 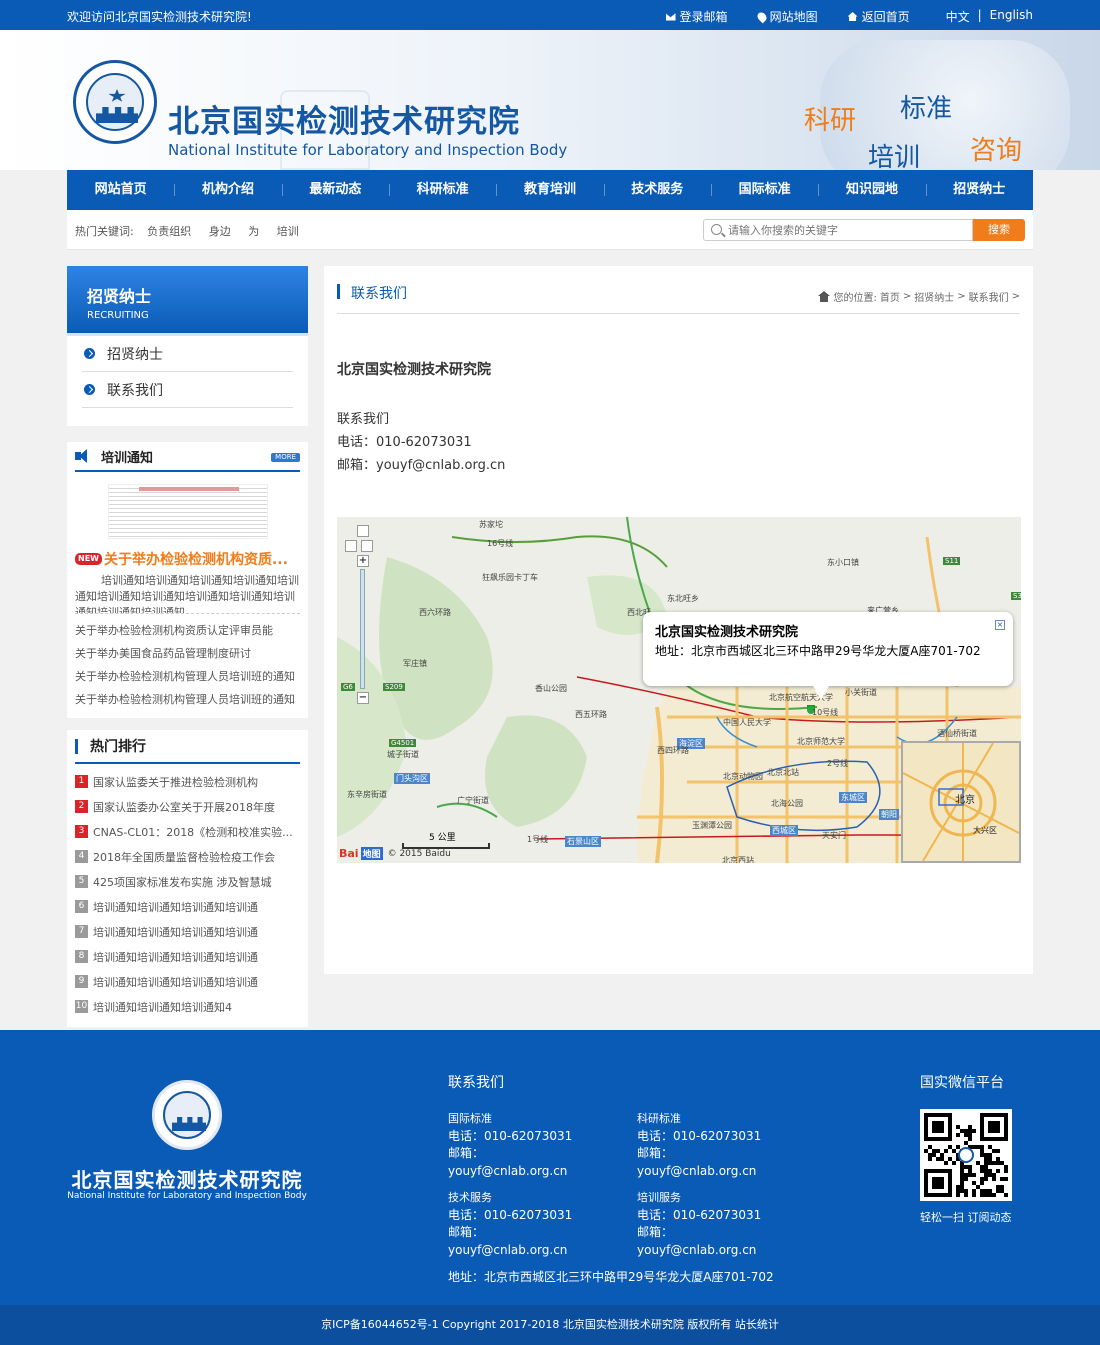 I want to click on contact-label: 联系我们, so click(x=363, y=419).